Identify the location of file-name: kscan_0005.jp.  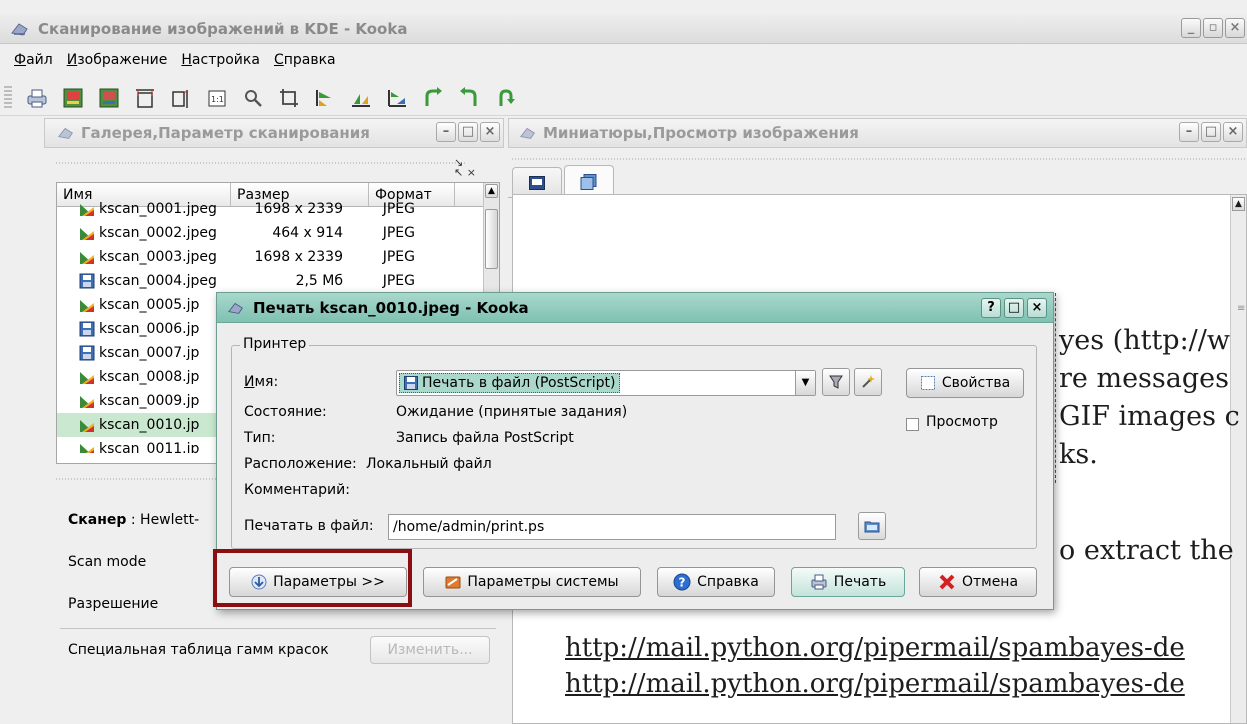
(149, 305).